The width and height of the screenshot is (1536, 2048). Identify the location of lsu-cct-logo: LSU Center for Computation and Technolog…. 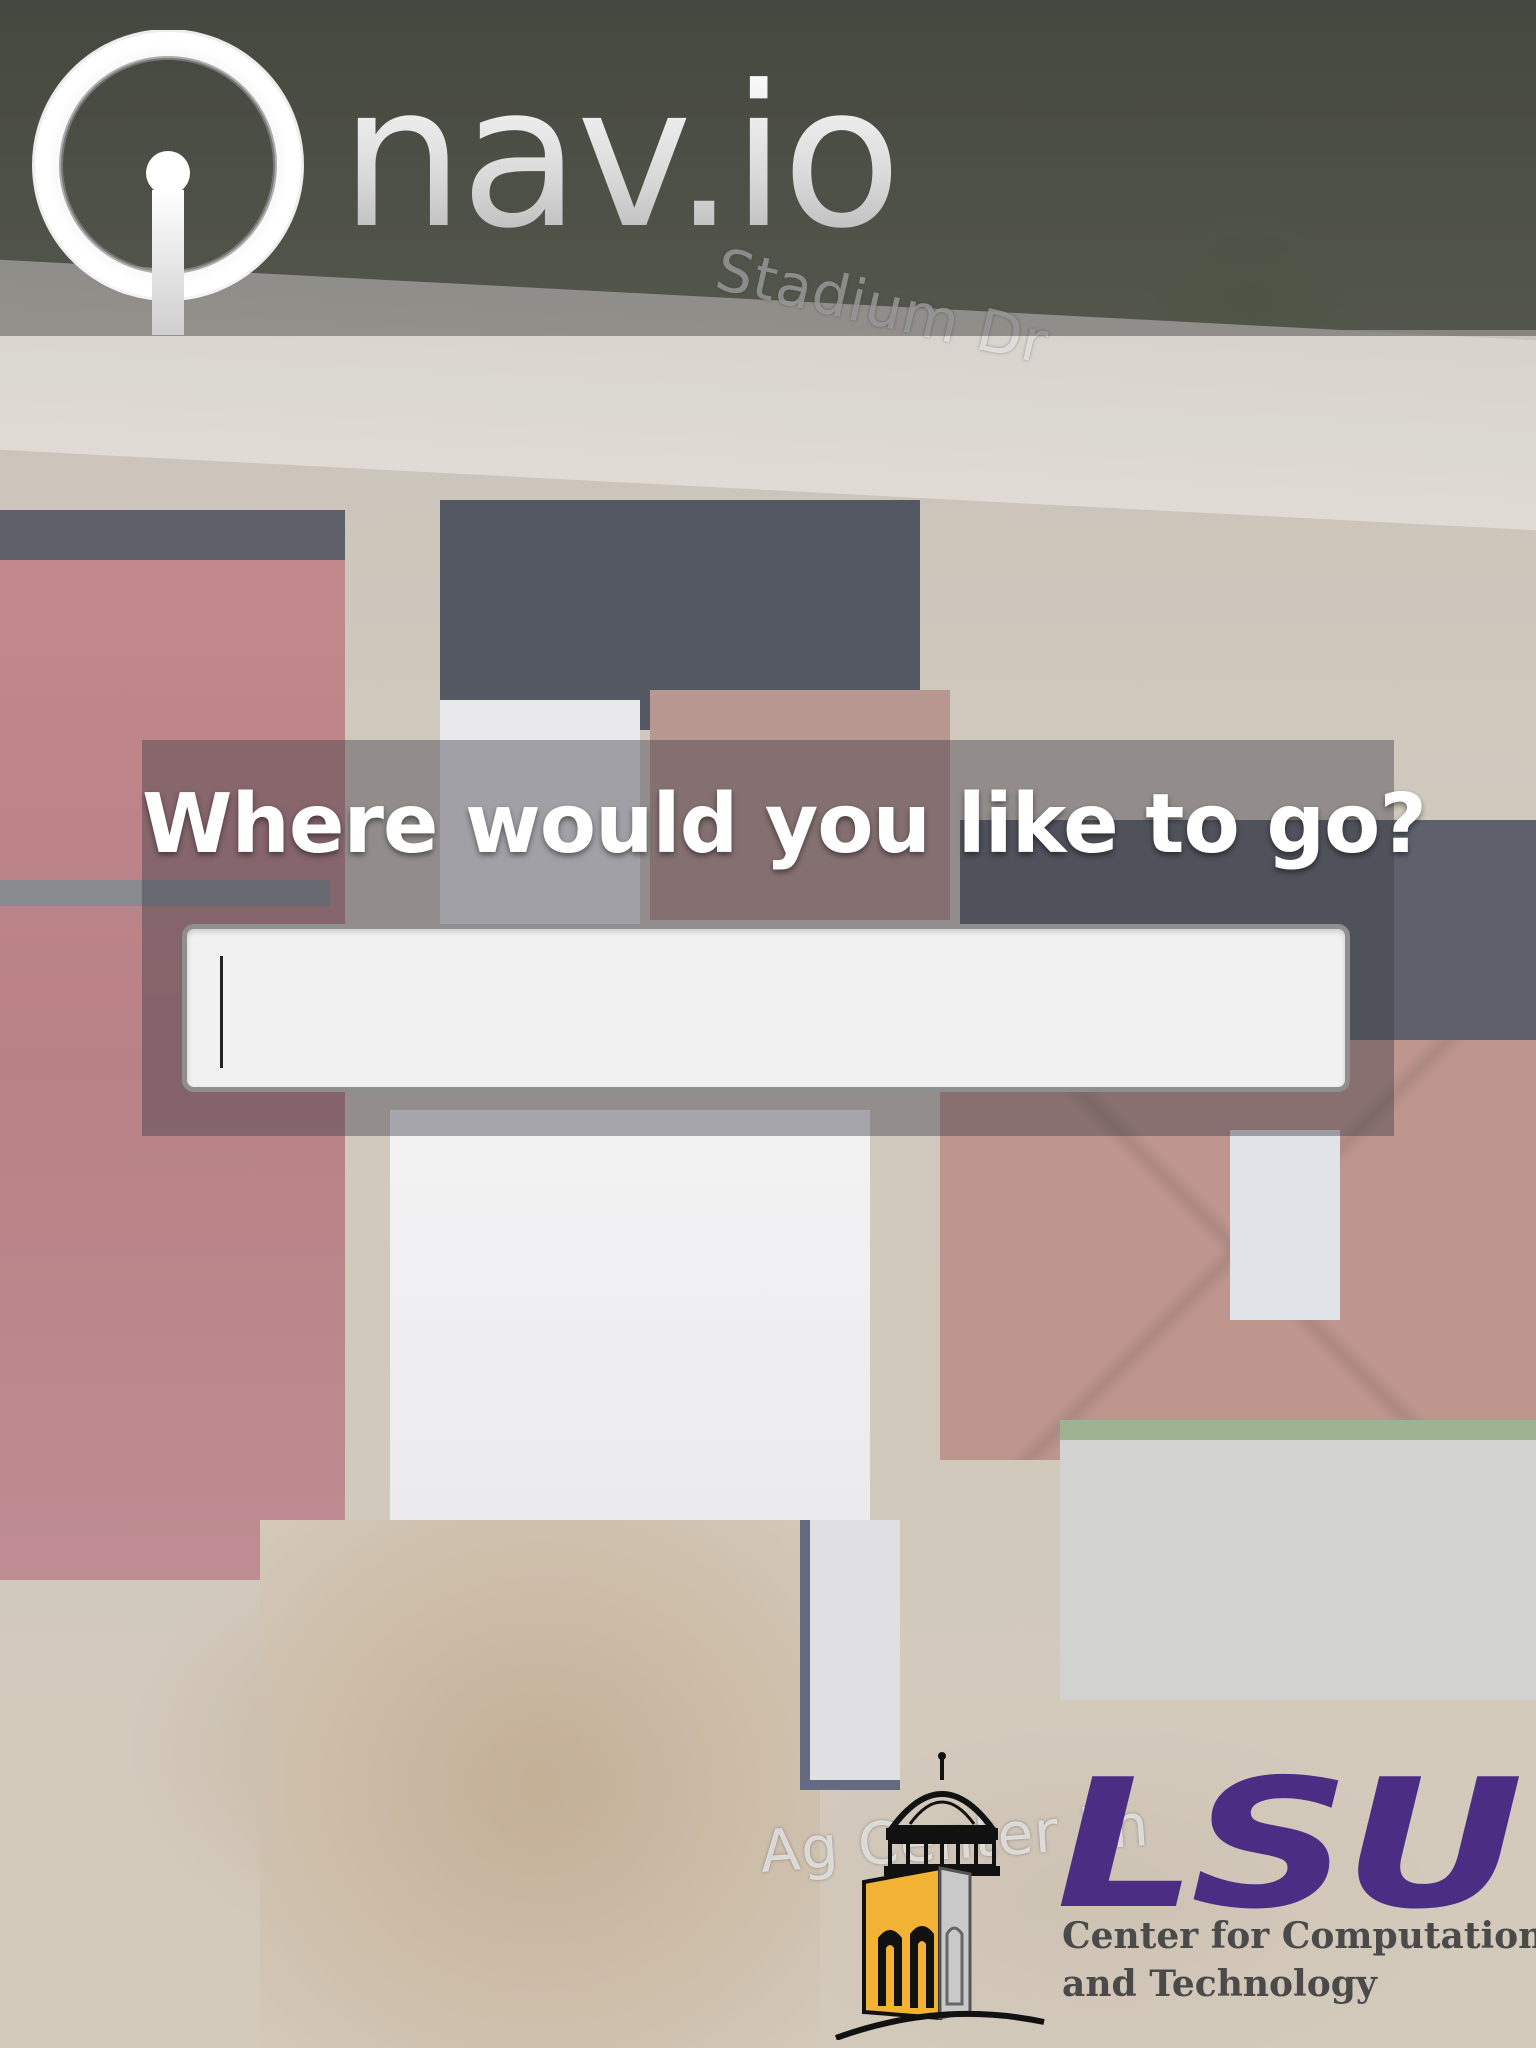
(1183, 1895).